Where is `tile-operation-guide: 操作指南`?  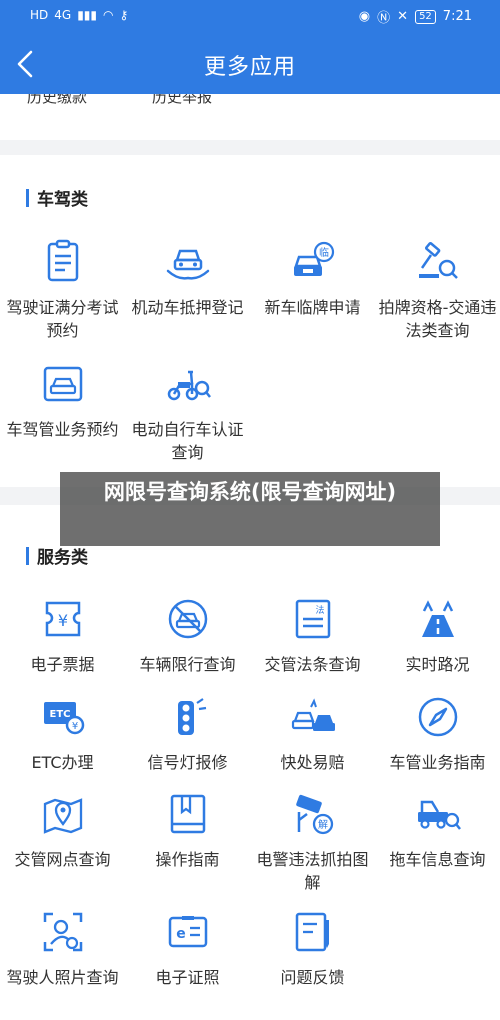
tile-operation-guide: 操作指南 is located at coordinates (187, 830).